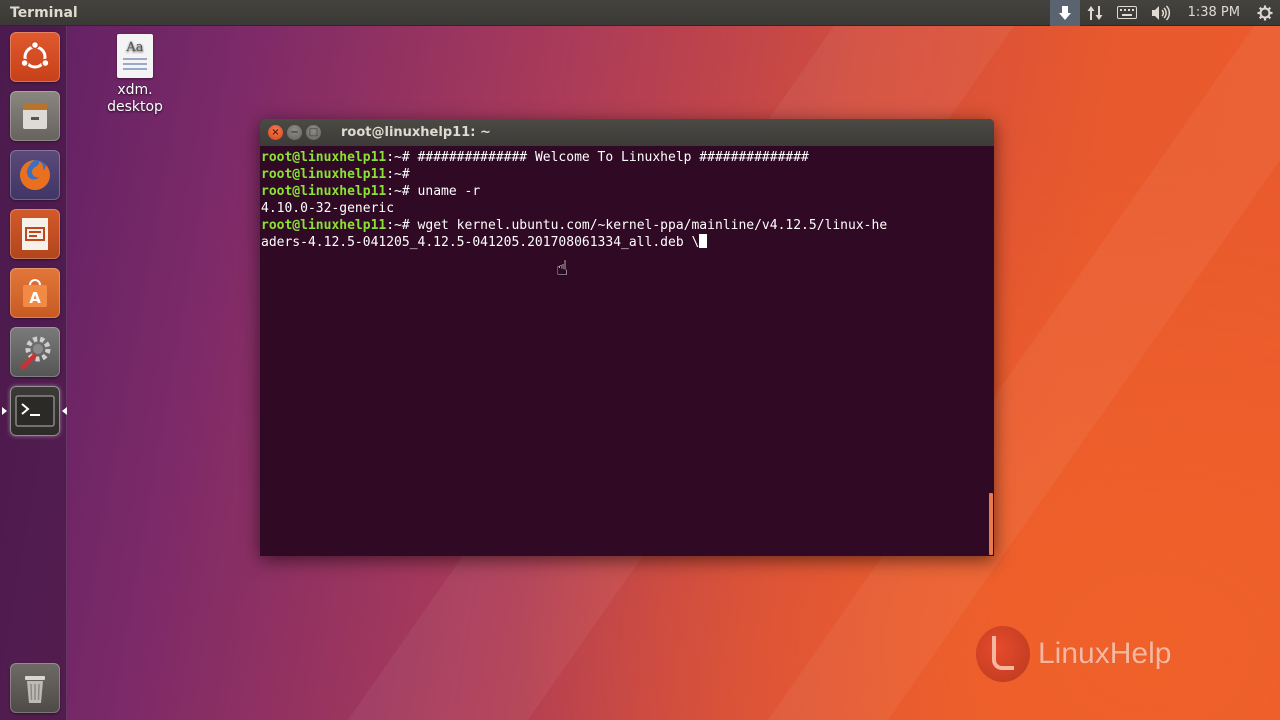  I want to click on presentation-icon, so click(35, 234).